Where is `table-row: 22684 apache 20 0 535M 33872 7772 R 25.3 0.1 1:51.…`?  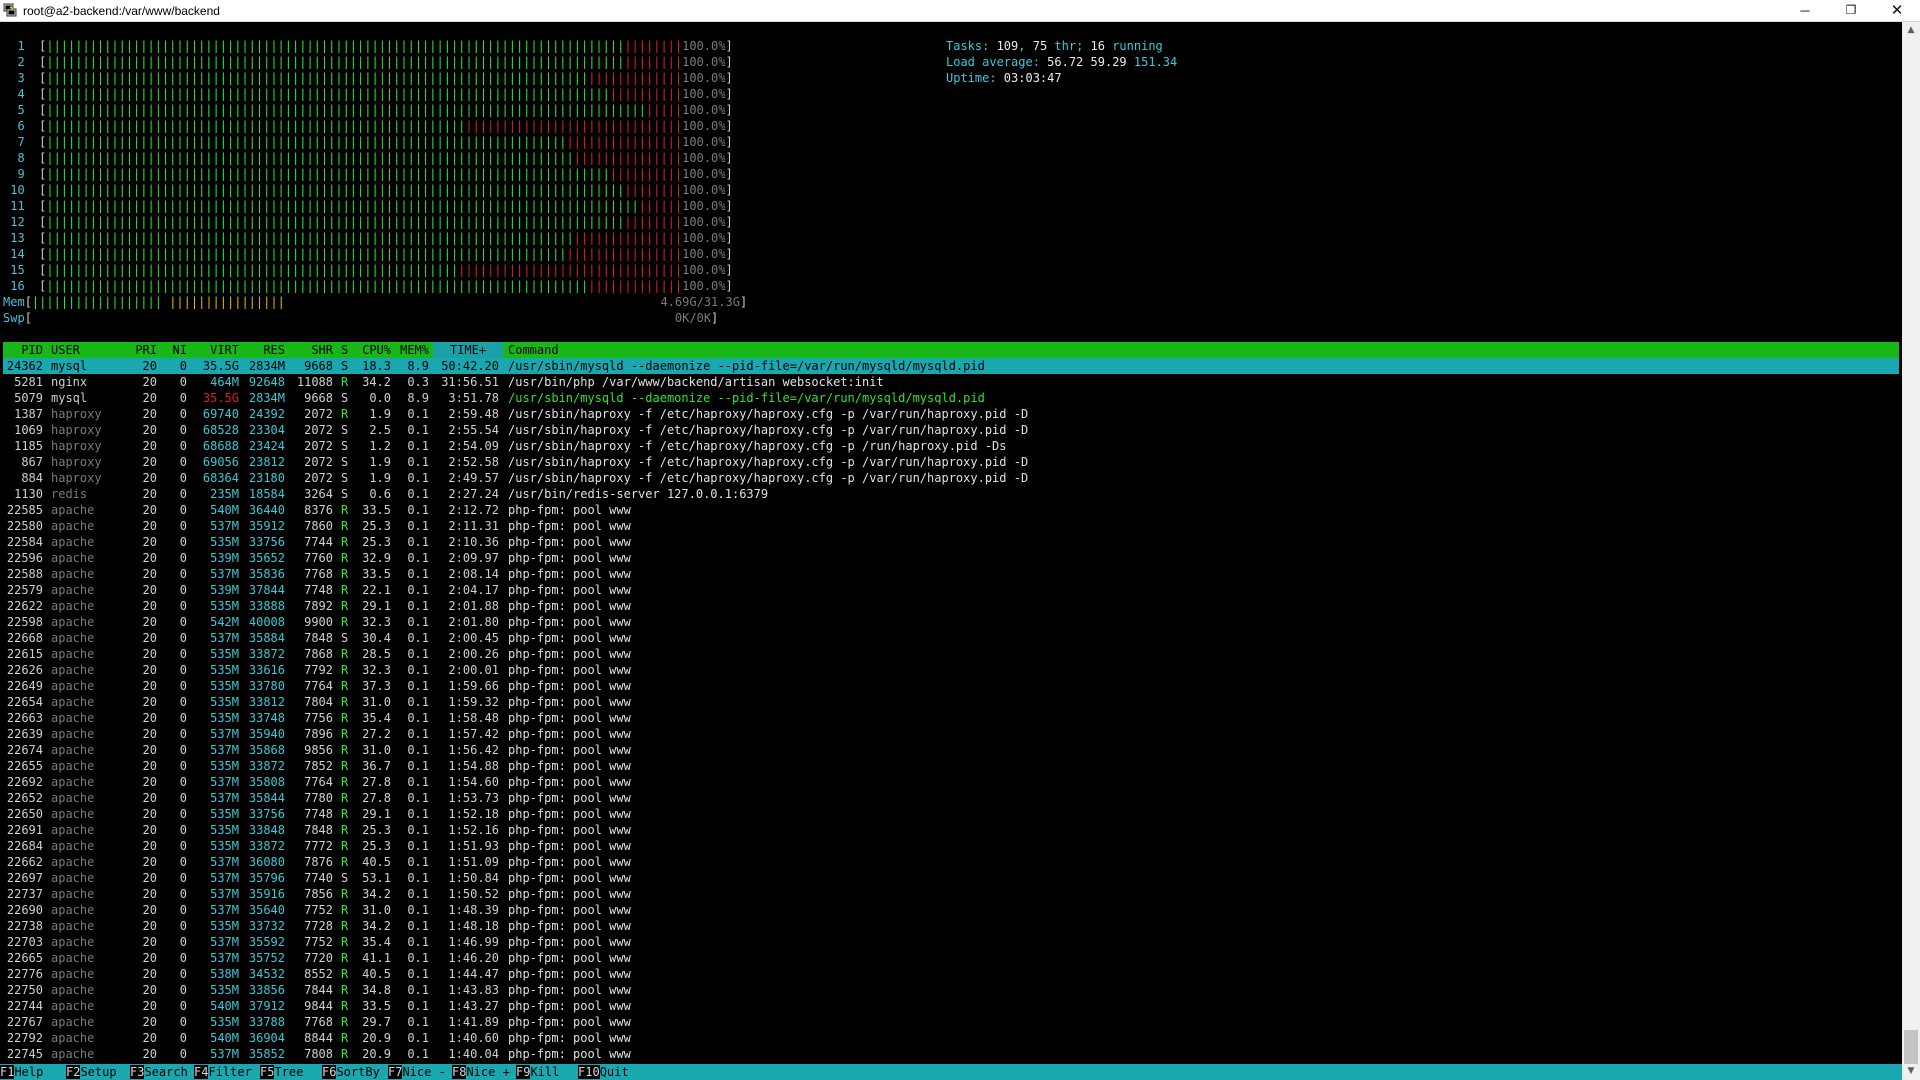
table-row: 22684 apache 20 0 535M 33872 7772 R 25.3 0.1 1:51.… is located at coordinates (951, 846).